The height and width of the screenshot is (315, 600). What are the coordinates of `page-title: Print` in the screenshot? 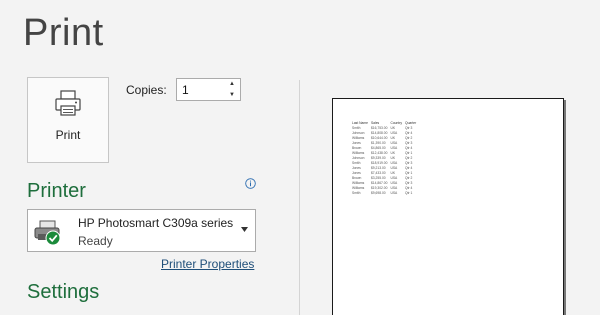 It's located at (63, 33).